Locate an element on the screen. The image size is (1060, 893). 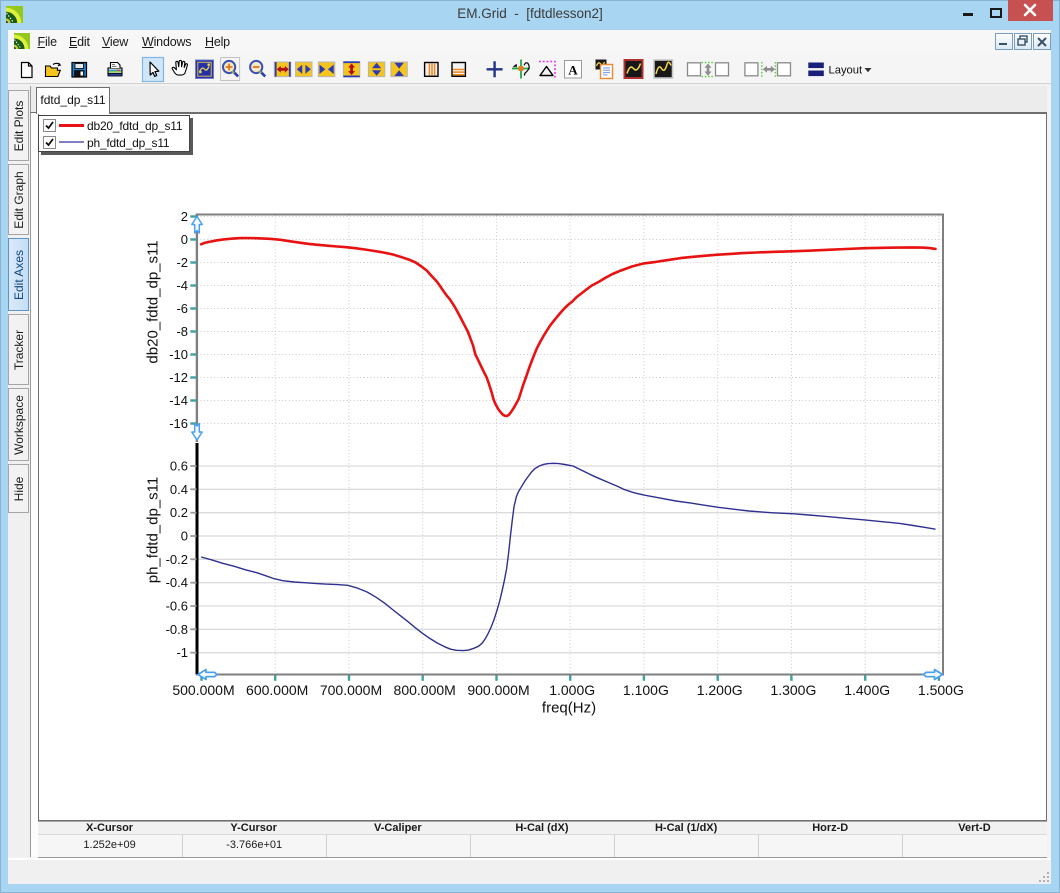
svg-text: -0.6 is located at coordinates (177, 606).